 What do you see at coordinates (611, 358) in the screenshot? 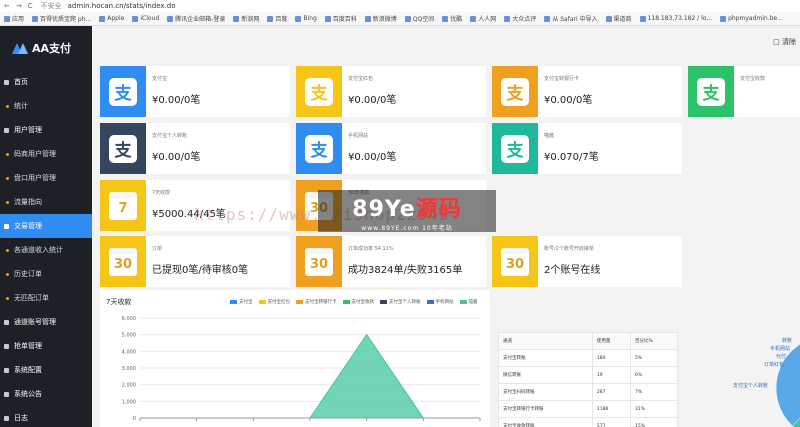
I see `table-cell: 180` at bounding box center [611, 358].